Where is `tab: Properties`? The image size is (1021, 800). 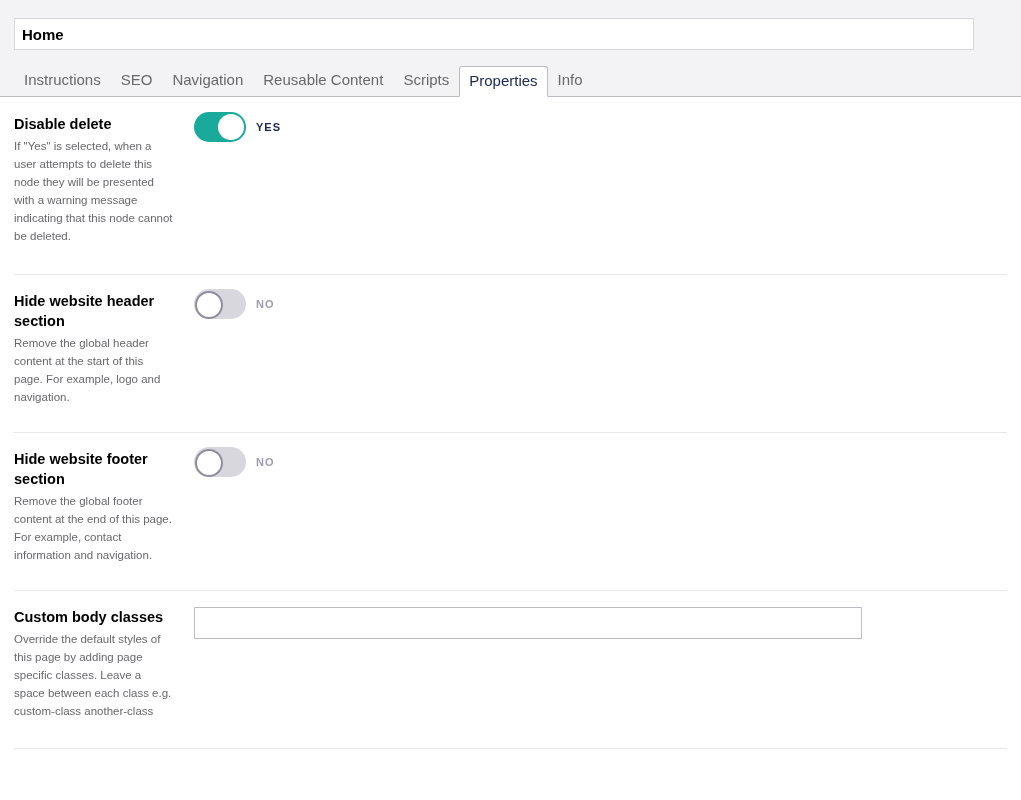 tab: Properties is located at coordinates (503, 81).